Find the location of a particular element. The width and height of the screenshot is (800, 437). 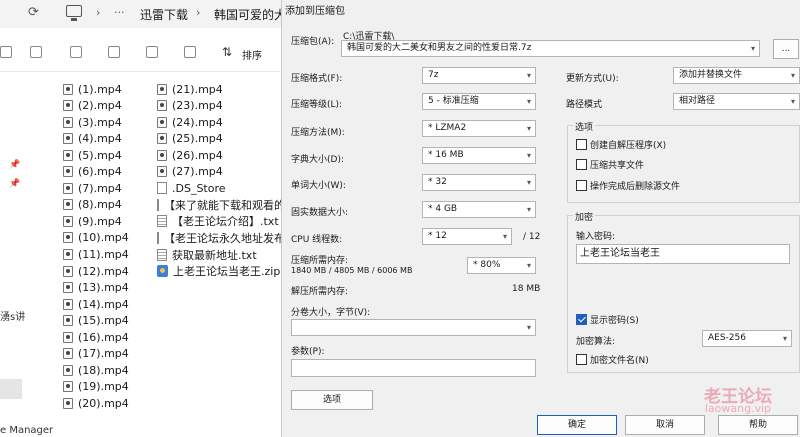

file-list-item: 【老王论坛永久地址发布页 is located at coordinates (219, 238).